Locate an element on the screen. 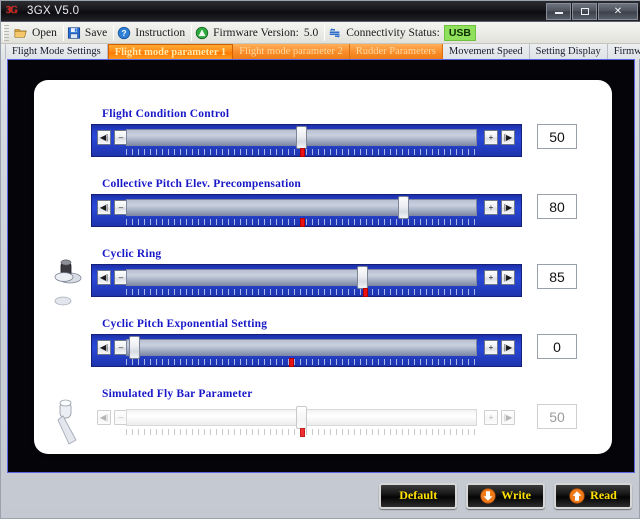 The width and height of the screenshot is (640, 519). arrow-up-circle-icon is located at coordinates (577, 495).